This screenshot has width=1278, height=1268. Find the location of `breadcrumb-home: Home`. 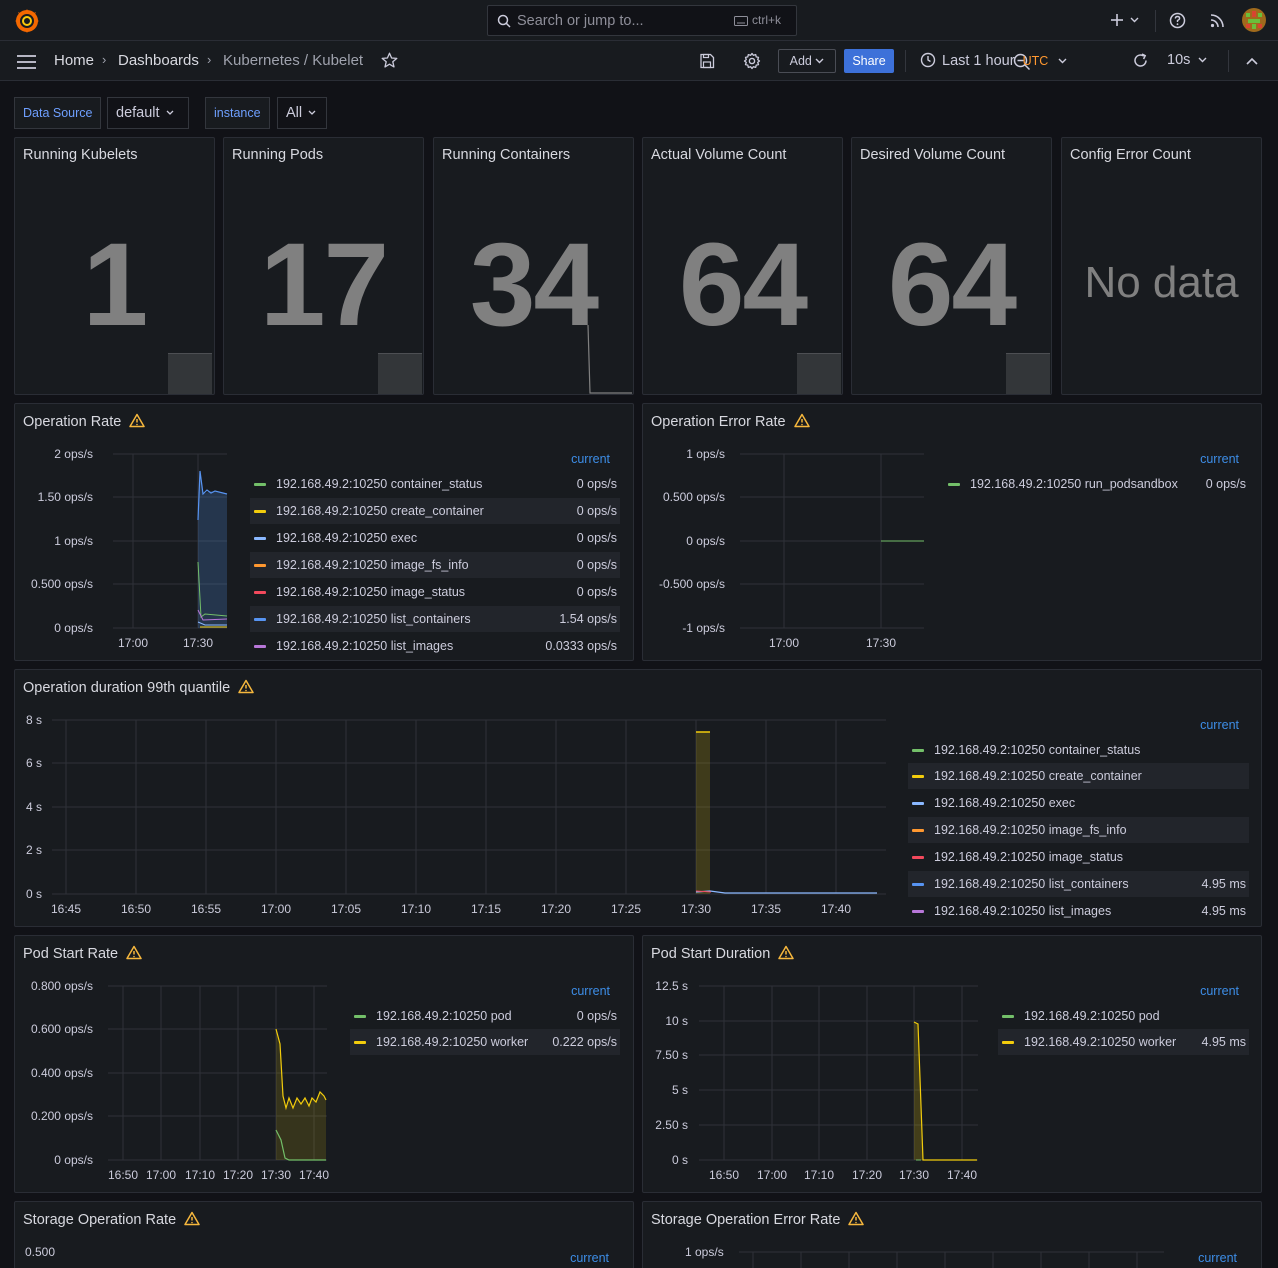

breadcrumb-home: Home is located at coordinates (74, 60).